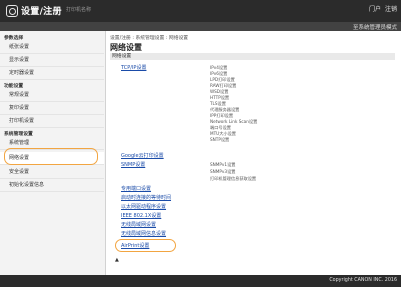  Describe the element at coordinates (143, 206) in the screenshot. I see `ethernet-driver-link: 以太网驱动程序设置` at that location.